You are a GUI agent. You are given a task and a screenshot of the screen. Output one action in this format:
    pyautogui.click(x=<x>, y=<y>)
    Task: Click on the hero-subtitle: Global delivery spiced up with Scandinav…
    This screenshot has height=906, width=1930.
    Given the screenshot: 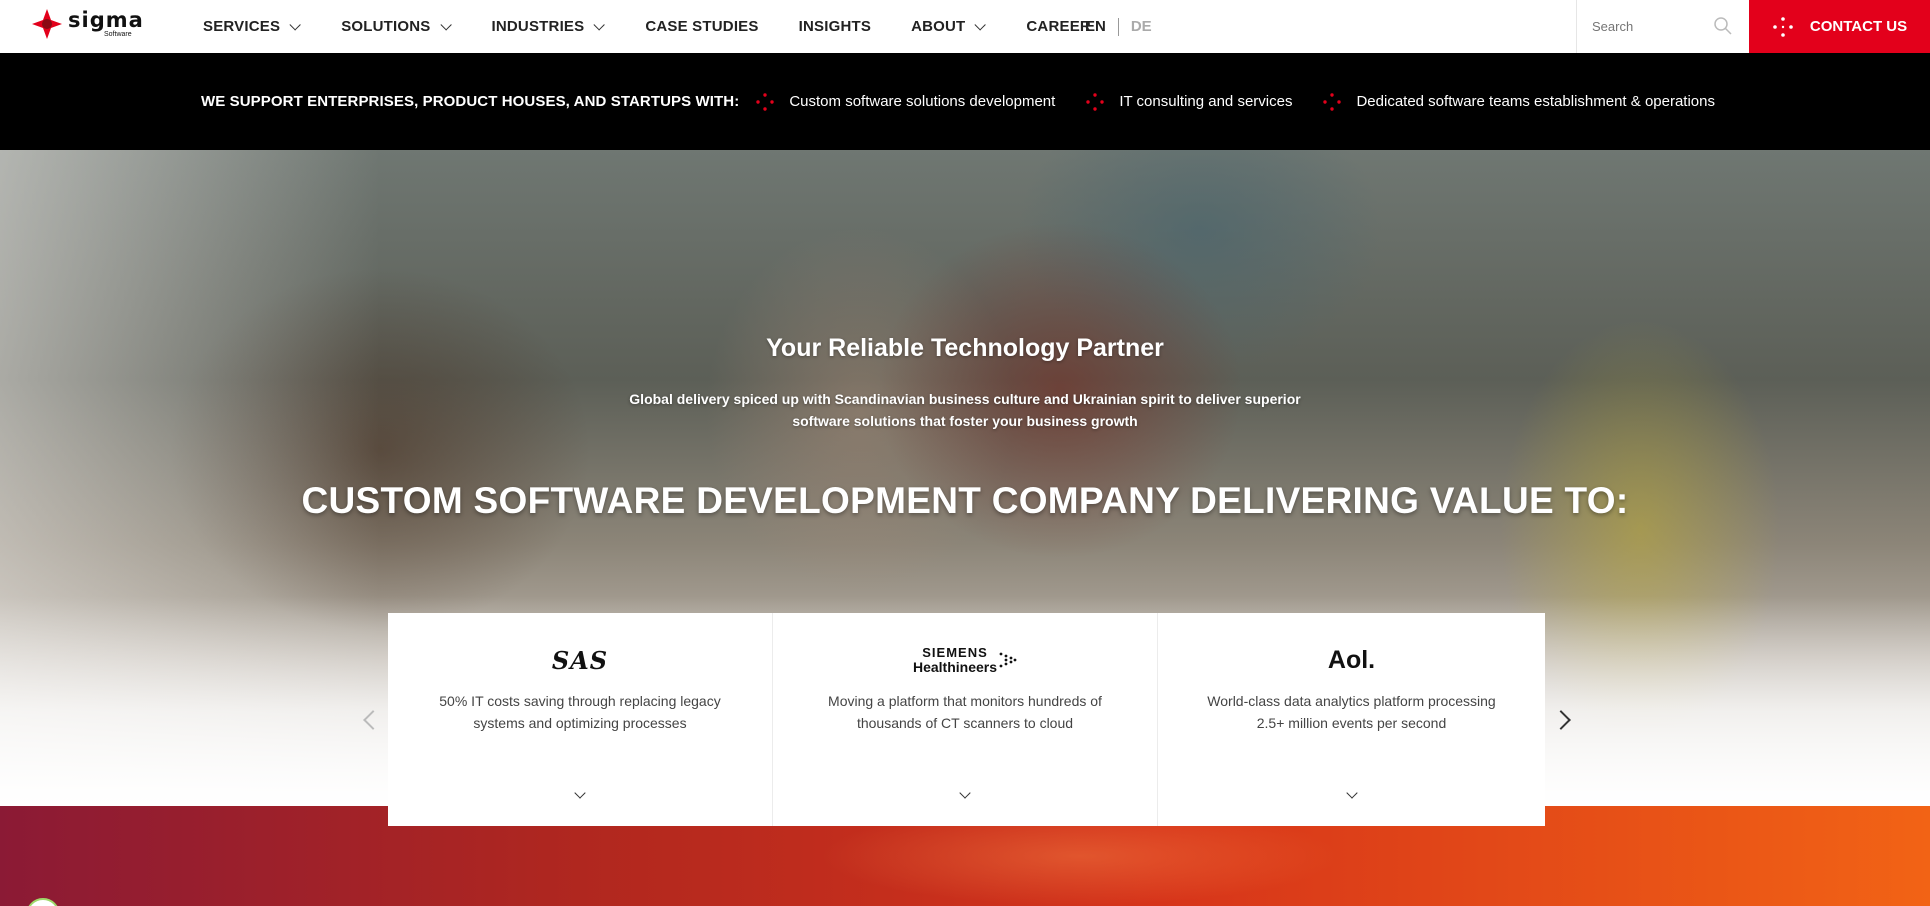 What is the action you would take?
    pyautogui.click(x=965, y=410)
    